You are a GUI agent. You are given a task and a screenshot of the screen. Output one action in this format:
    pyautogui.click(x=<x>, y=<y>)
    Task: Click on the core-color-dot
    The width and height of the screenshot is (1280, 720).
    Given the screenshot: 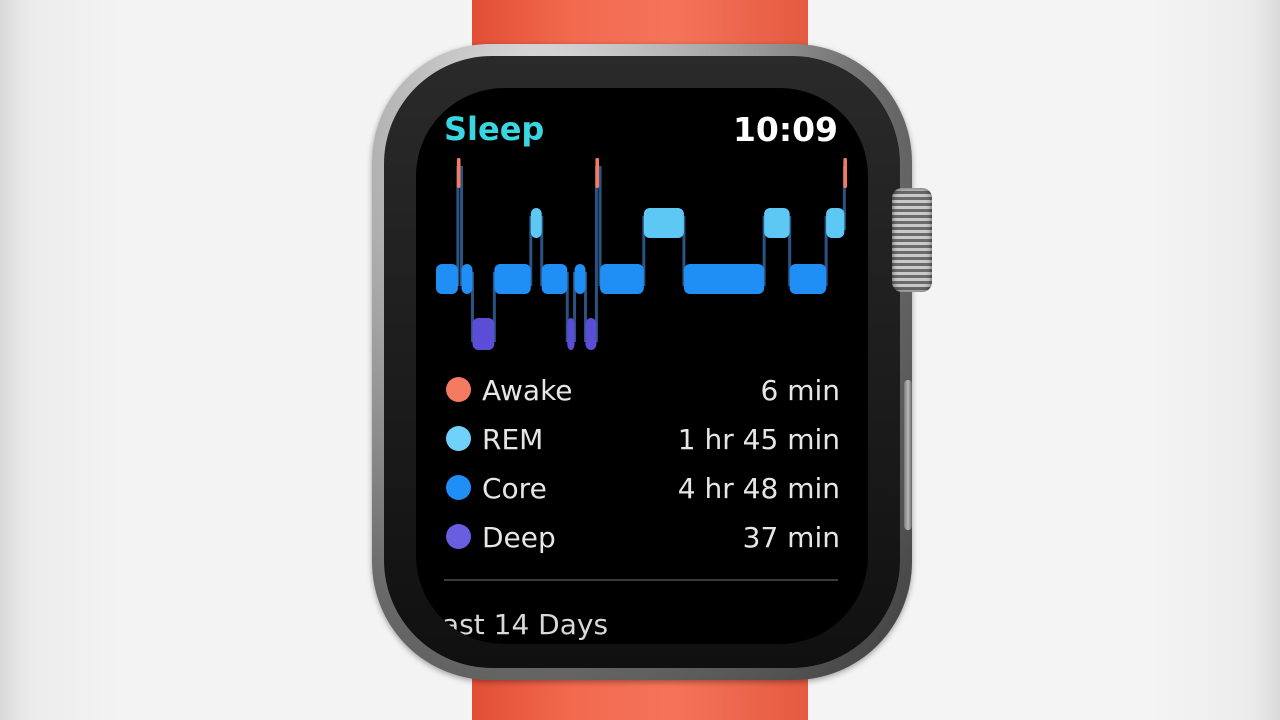 What is the action you would take?
    pyautogui.click(x=458, y=487)
    